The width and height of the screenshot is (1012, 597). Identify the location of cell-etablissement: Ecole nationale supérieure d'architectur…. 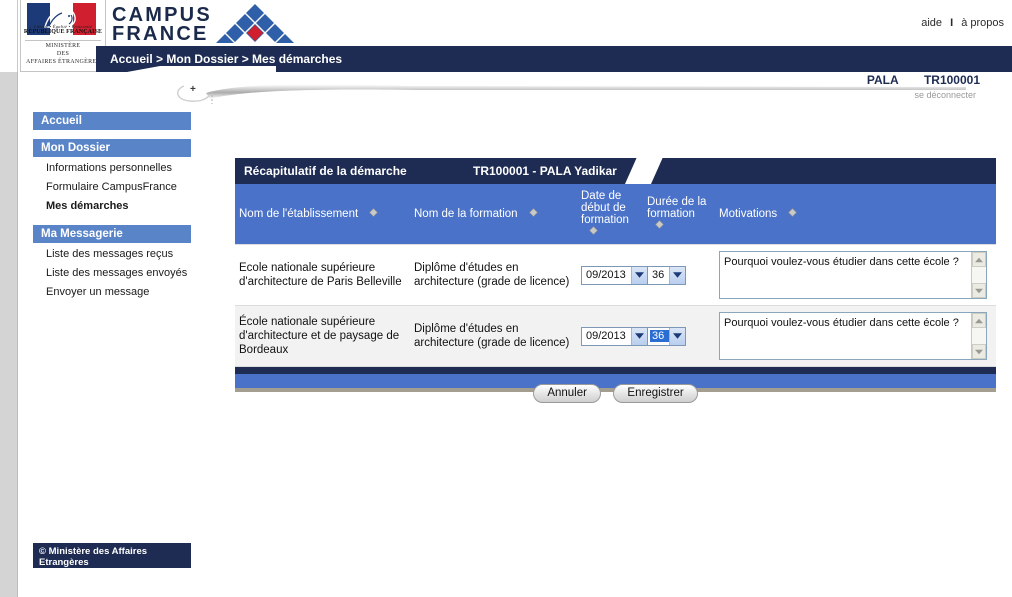
(322, 275).